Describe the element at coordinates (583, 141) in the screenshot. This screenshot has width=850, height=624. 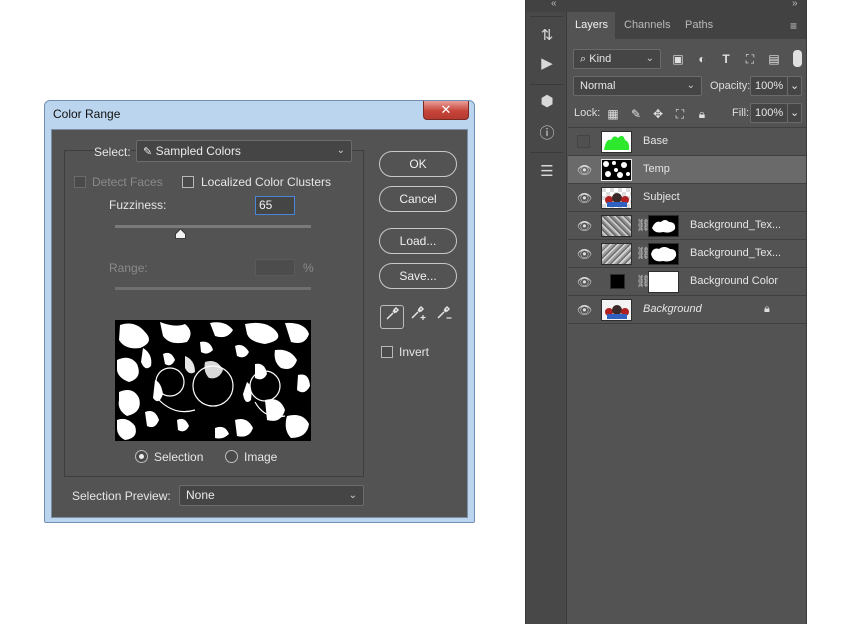
I see `visibility-toggle` at that location.